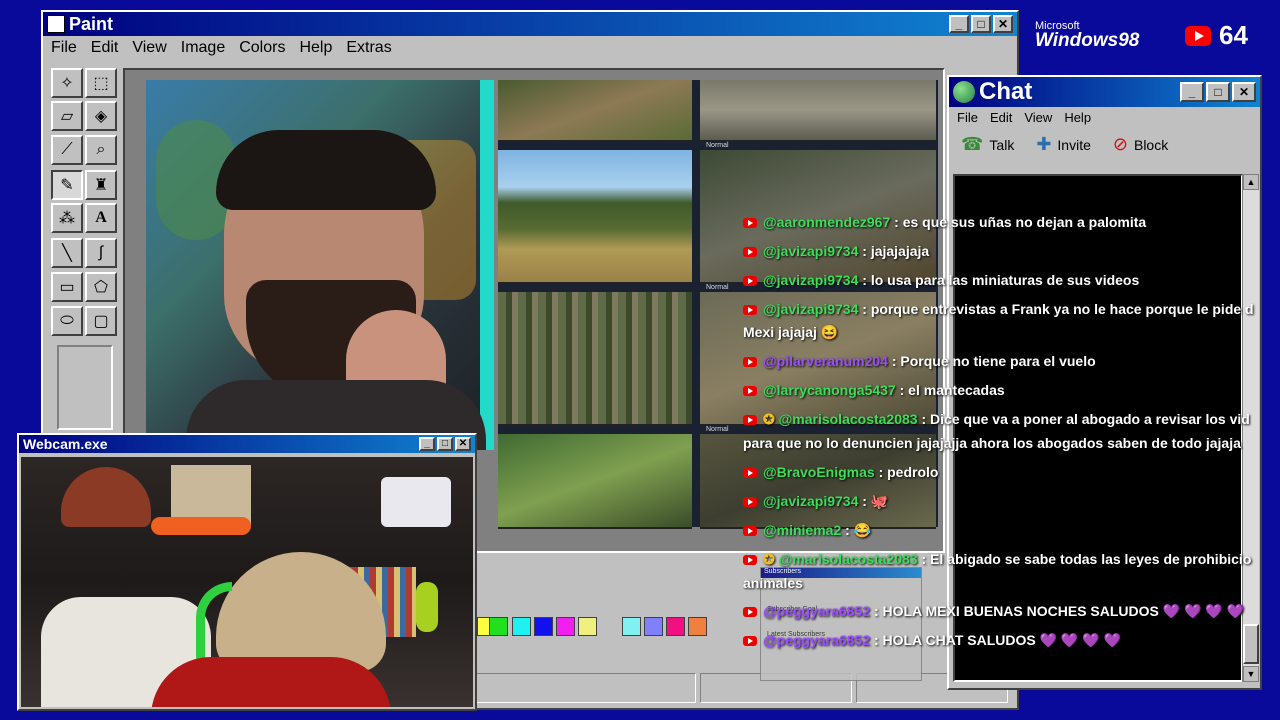 The height and width of the screenshot is (720, 1280). What do you see at coordinates (1104, 117) in the screenshot?
I see `chat-menubar: File Edit View Help` at bounding box center [1104, 117].